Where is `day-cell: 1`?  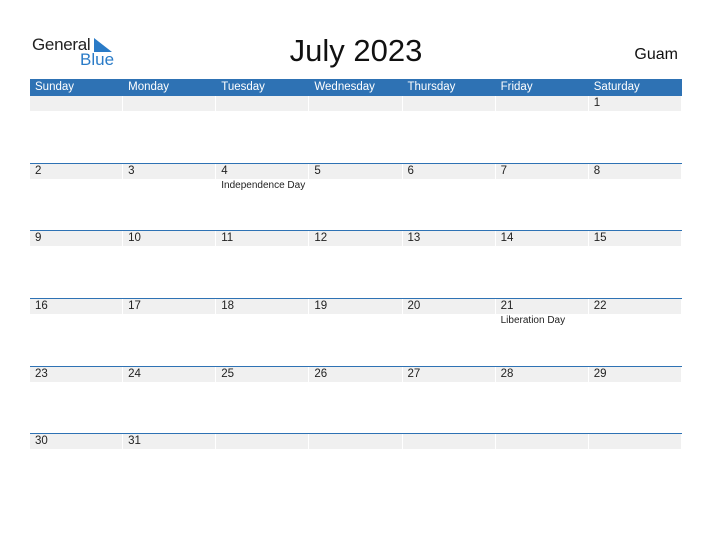 day-cell: 1 is located at coordinates (635, 103).